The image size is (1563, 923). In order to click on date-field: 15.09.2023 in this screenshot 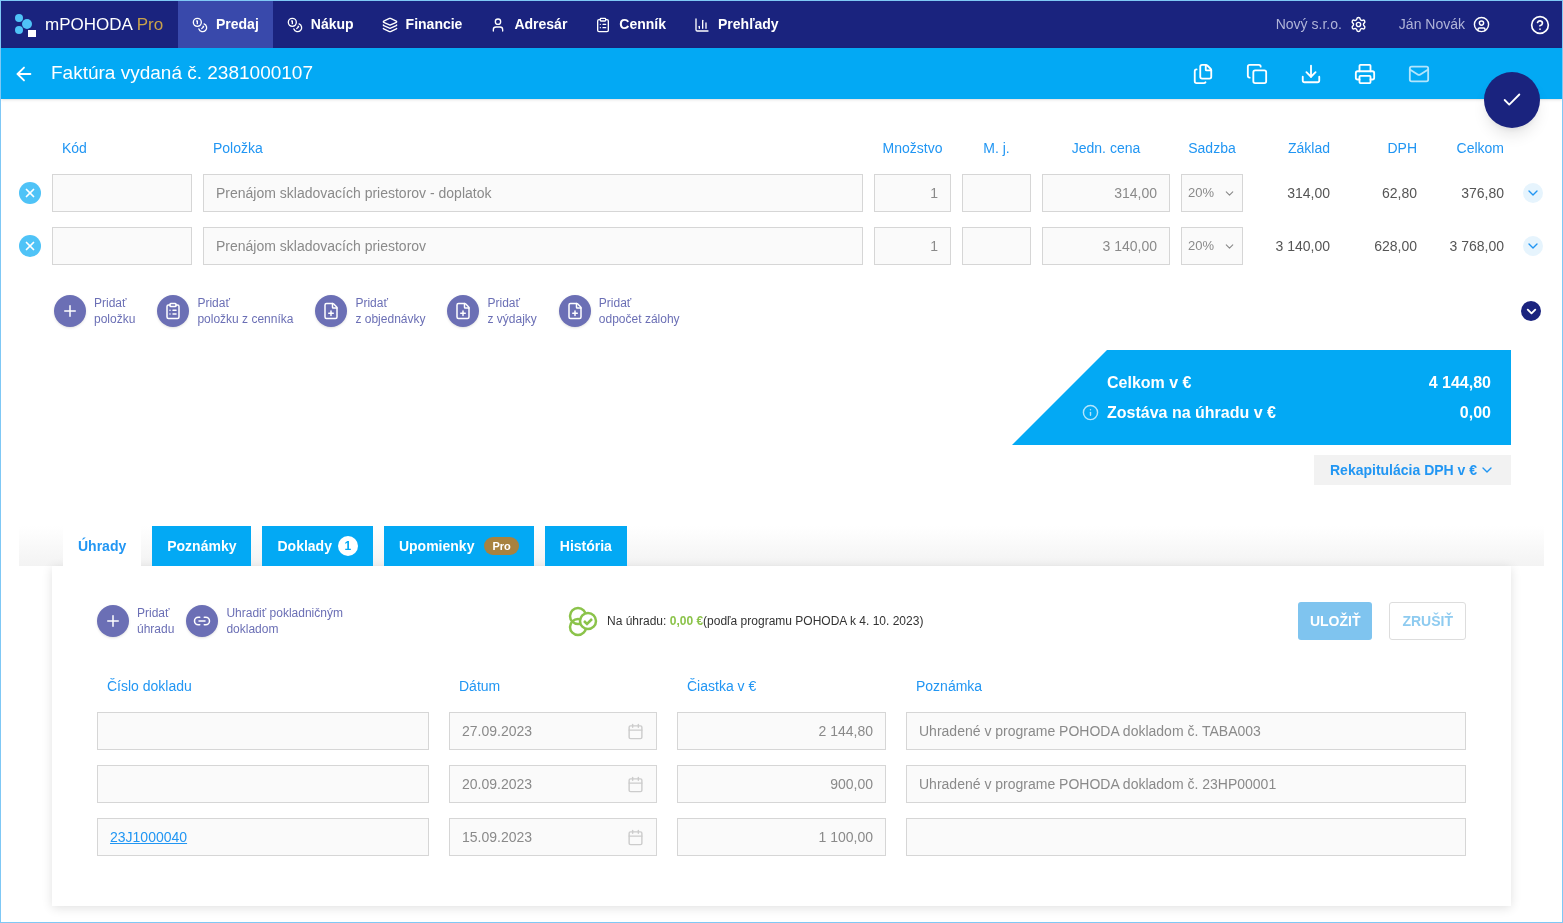, I will do `click(553, 837)`.